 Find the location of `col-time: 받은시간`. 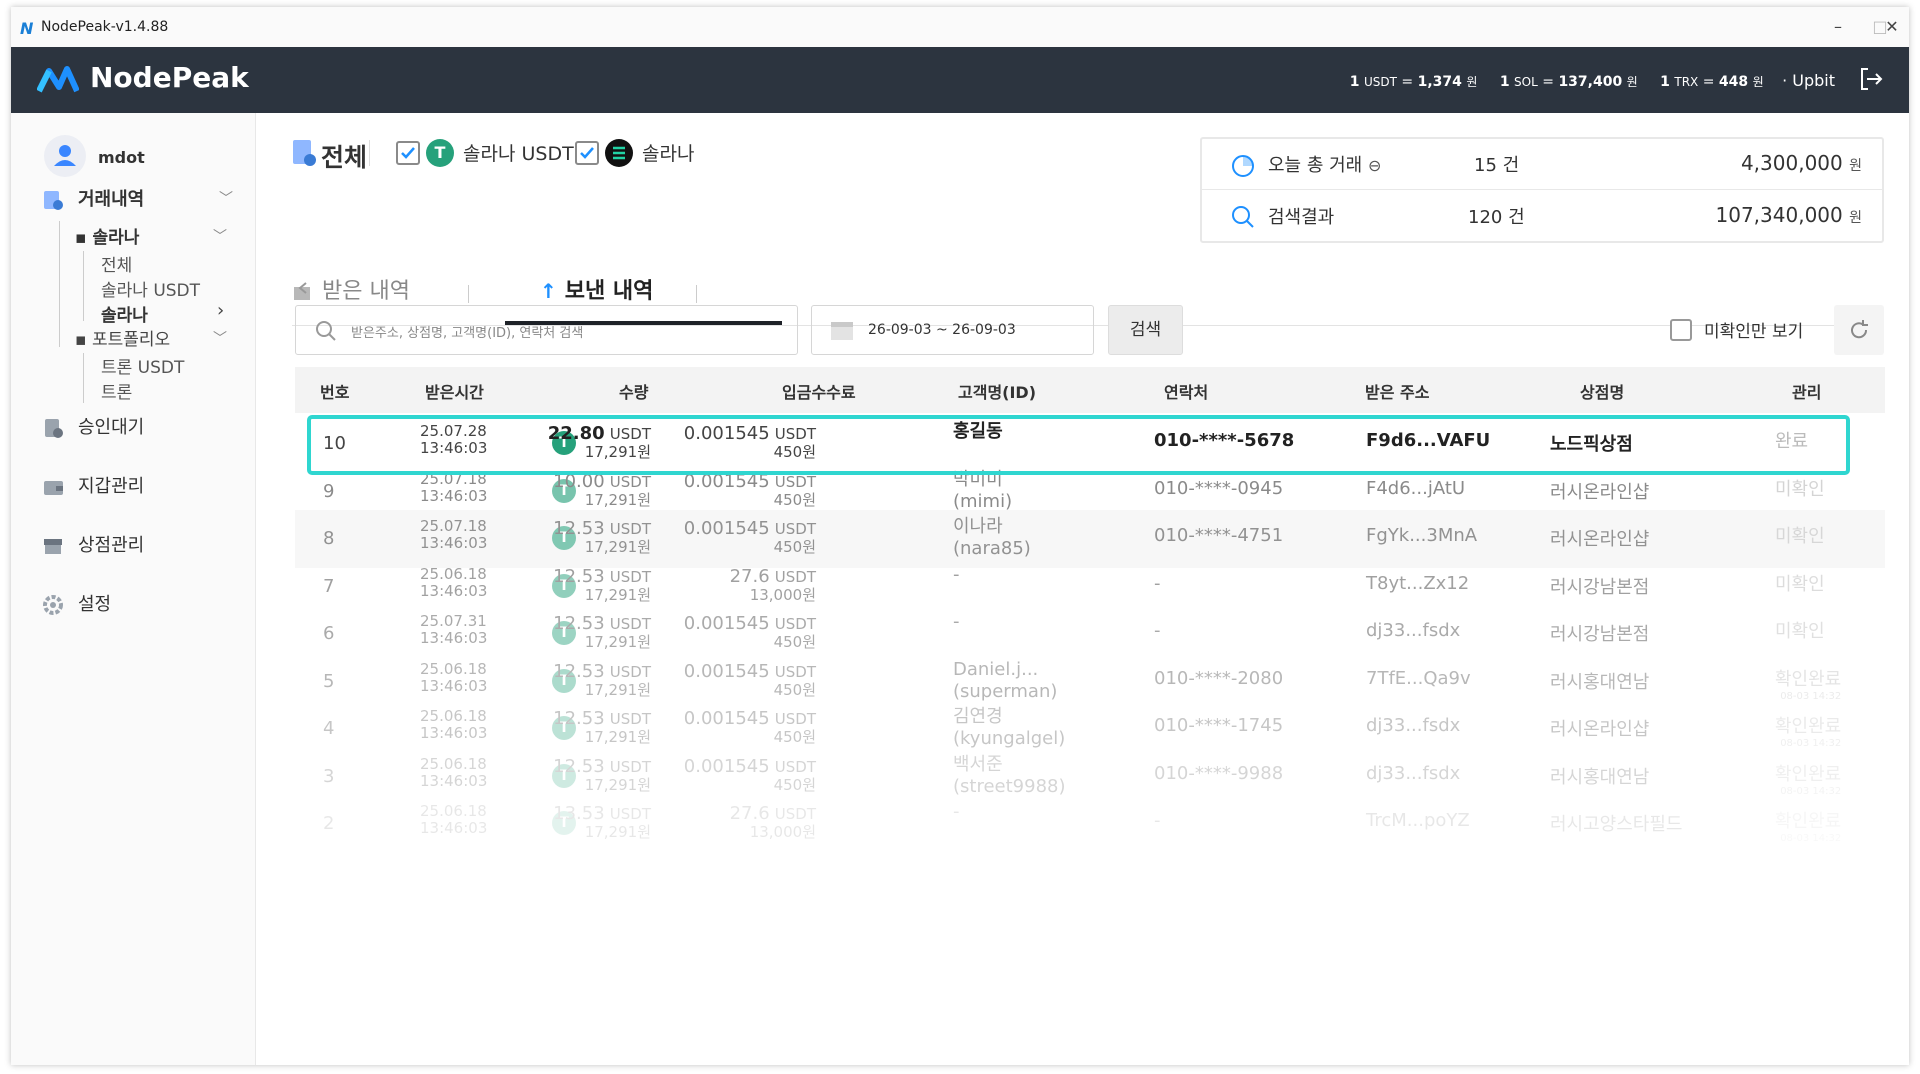

col-time: 받은시간 is located at coordinates (454, 391).